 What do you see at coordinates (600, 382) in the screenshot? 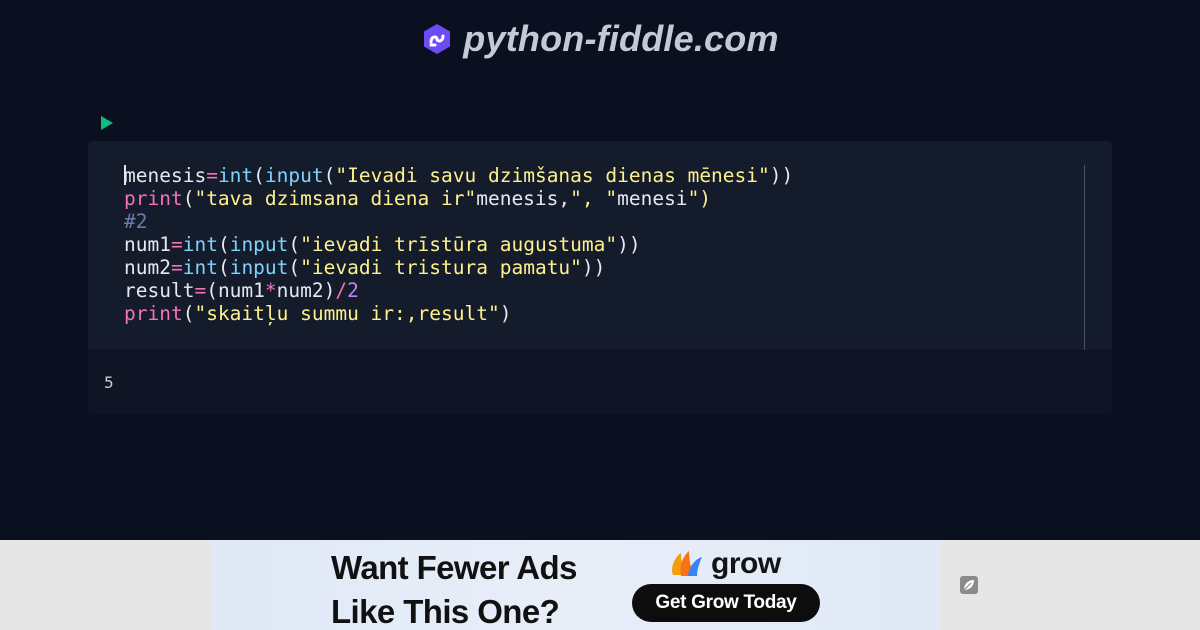
I see `output-panel: 5` at bounding box center [600, 382].